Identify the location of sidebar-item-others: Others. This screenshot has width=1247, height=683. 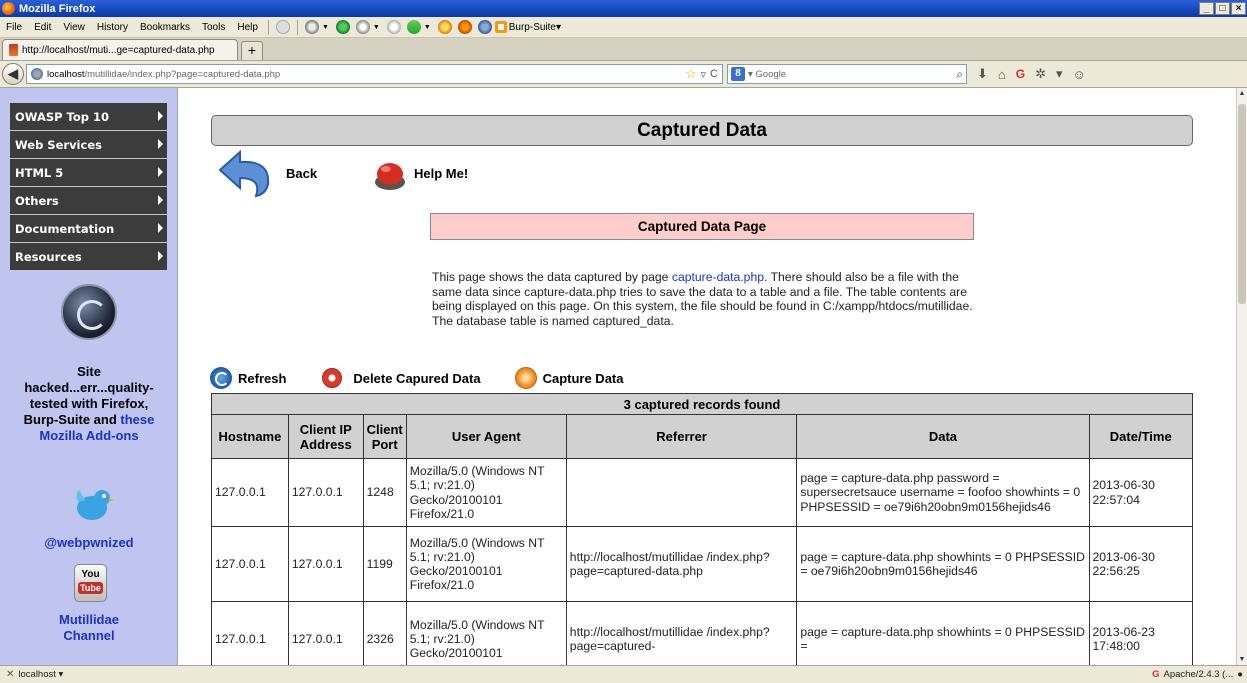
(88, 201).